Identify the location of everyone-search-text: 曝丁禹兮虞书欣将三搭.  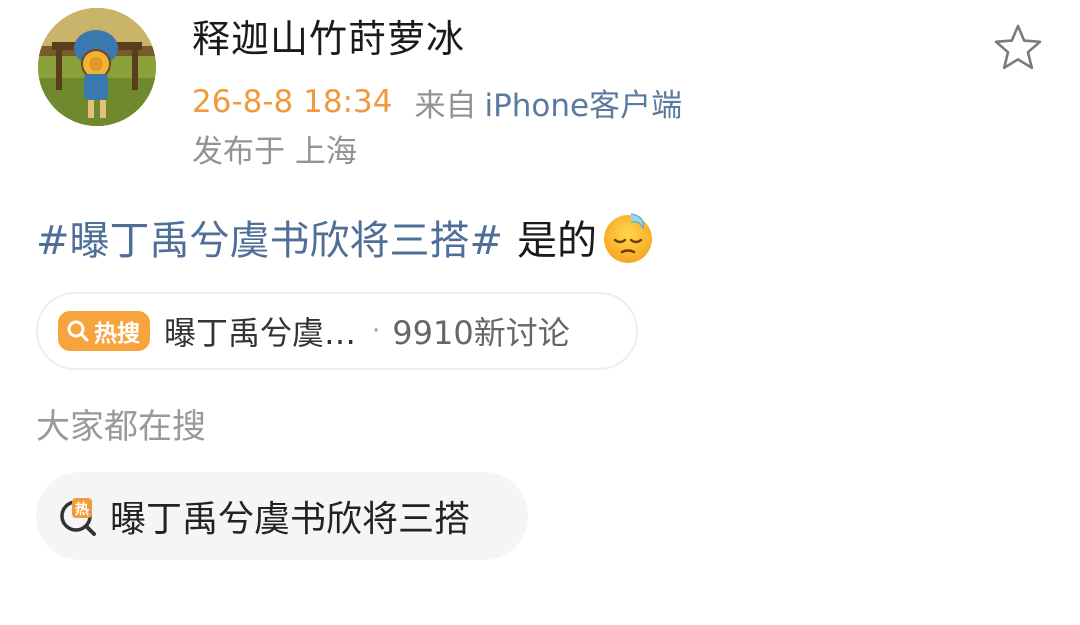
(290, 519).